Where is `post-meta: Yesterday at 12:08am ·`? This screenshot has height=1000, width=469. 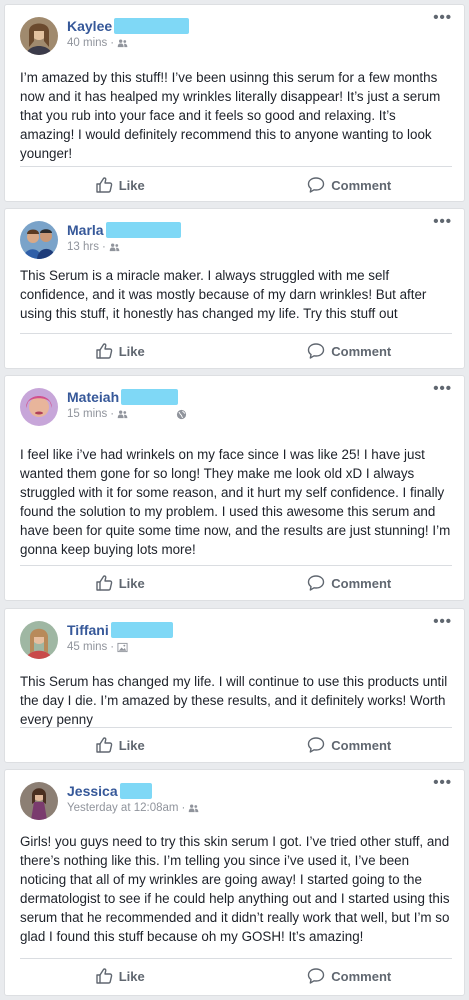
post-meta: Yesterday at 12:08am · is located at coordinates (133, 808).